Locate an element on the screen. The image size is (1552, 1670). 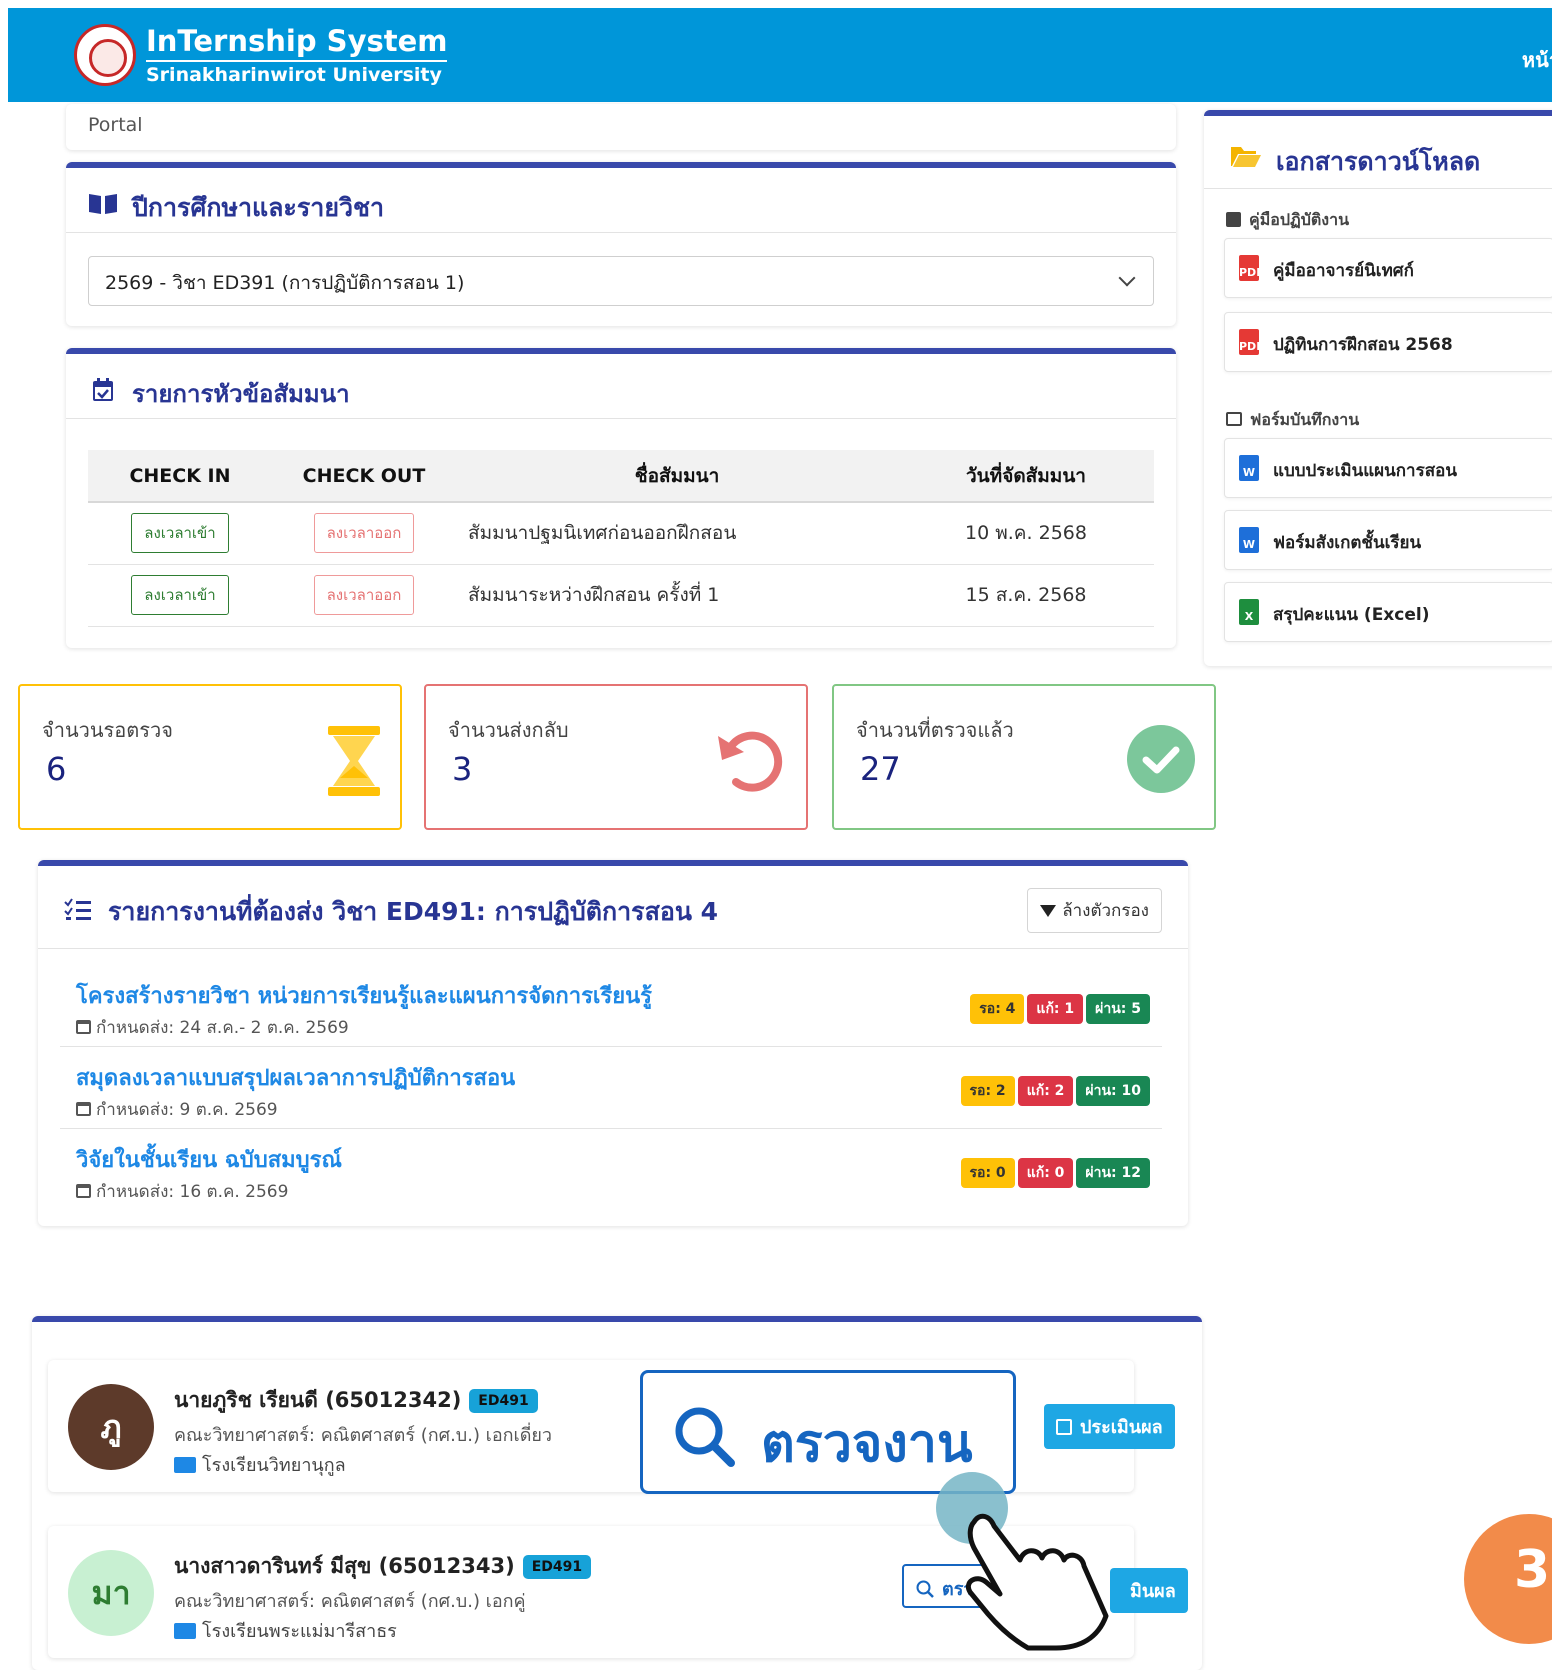
edit-icon is located at coordinates (1064, 1427).